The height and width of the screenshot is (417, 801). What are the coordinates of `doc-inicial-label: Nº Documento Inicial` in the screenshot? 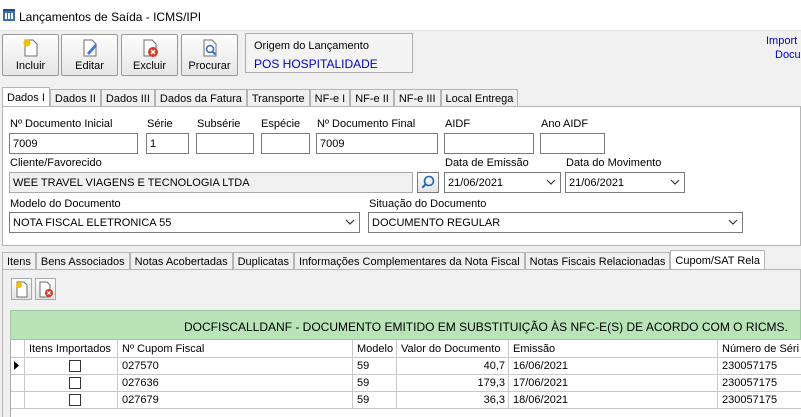 It's located at (61, 124).